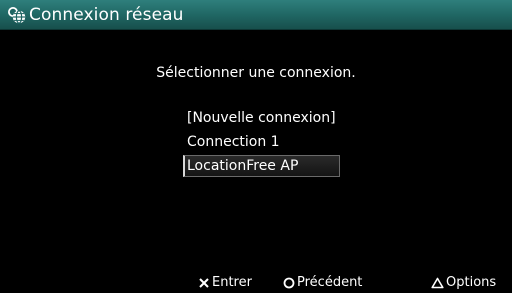  What do you see at coordinates (17, 15) in the screenshot?
I see `network-globe-icon` at bounding box center [17, 15].